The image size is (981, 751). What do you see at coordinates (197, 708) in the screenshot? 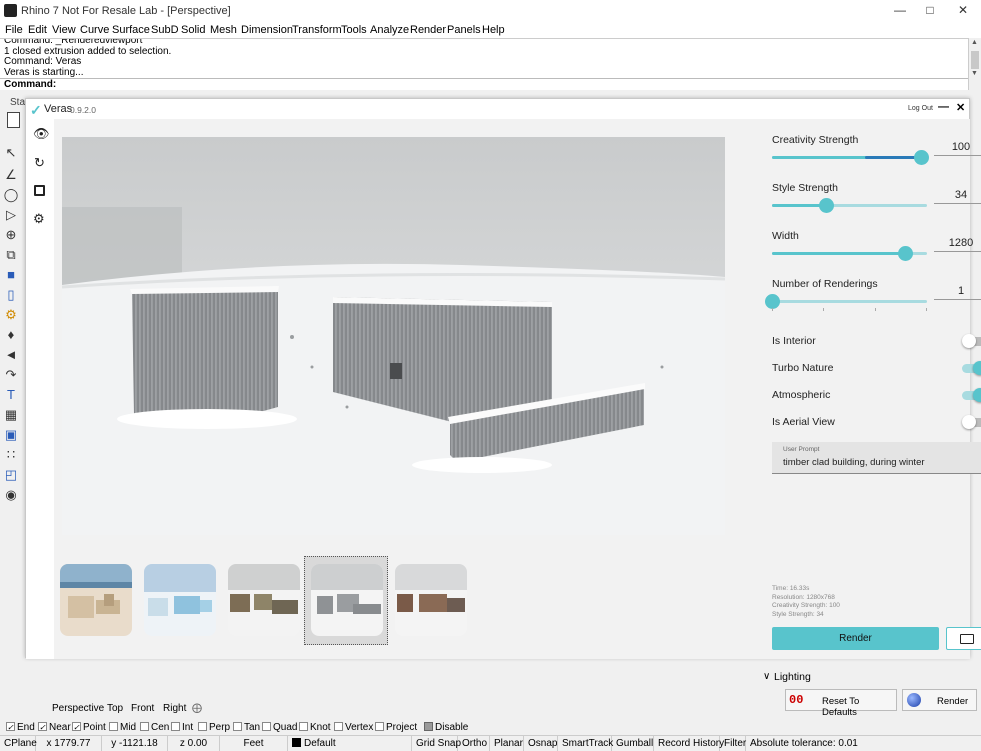
I see `add-viewport-icon: ⨁` at bounding box center [197, 708].